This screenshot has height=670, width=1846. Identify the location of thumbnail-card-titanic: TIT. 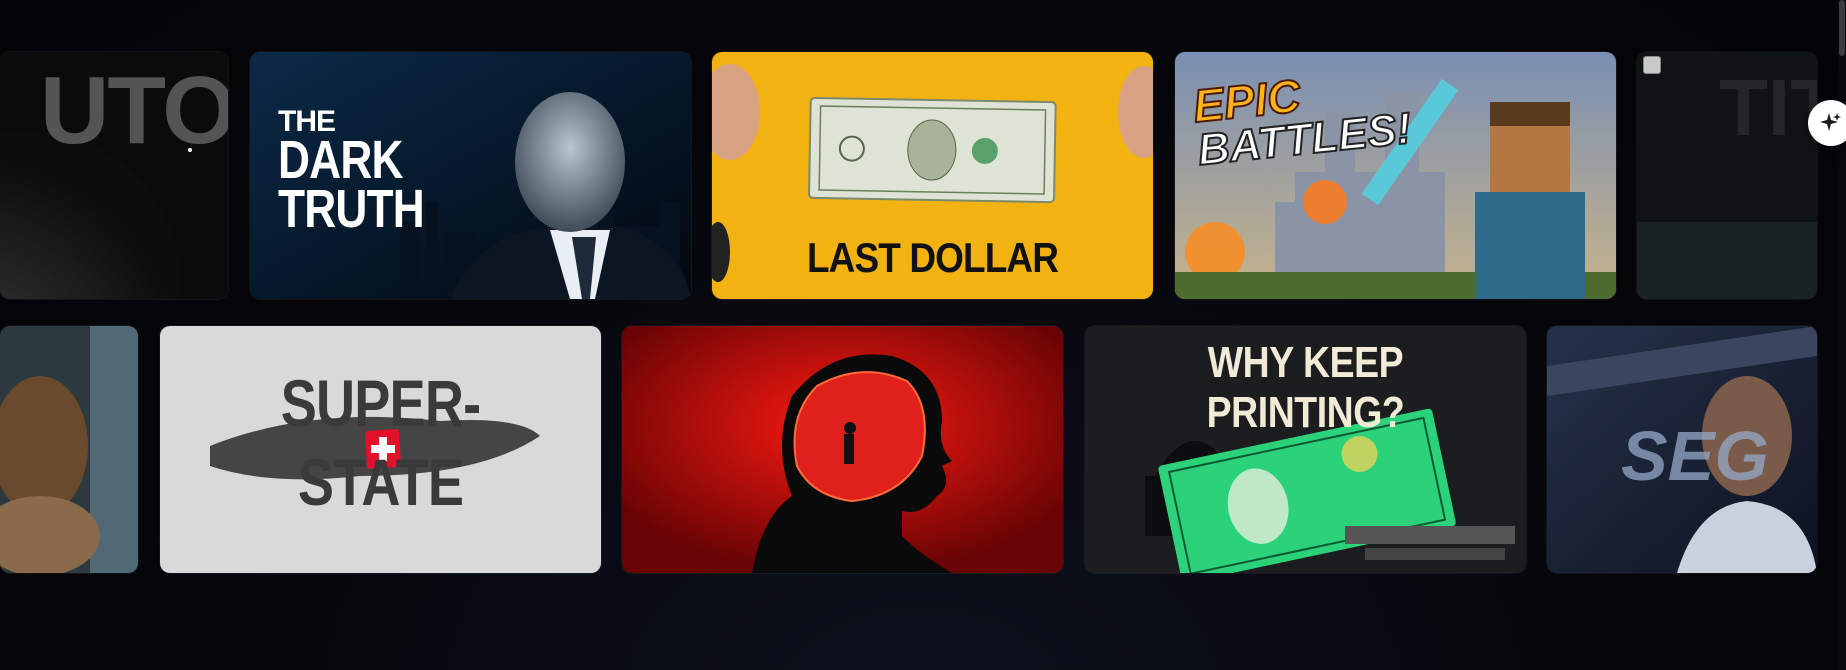
(1727, 175).